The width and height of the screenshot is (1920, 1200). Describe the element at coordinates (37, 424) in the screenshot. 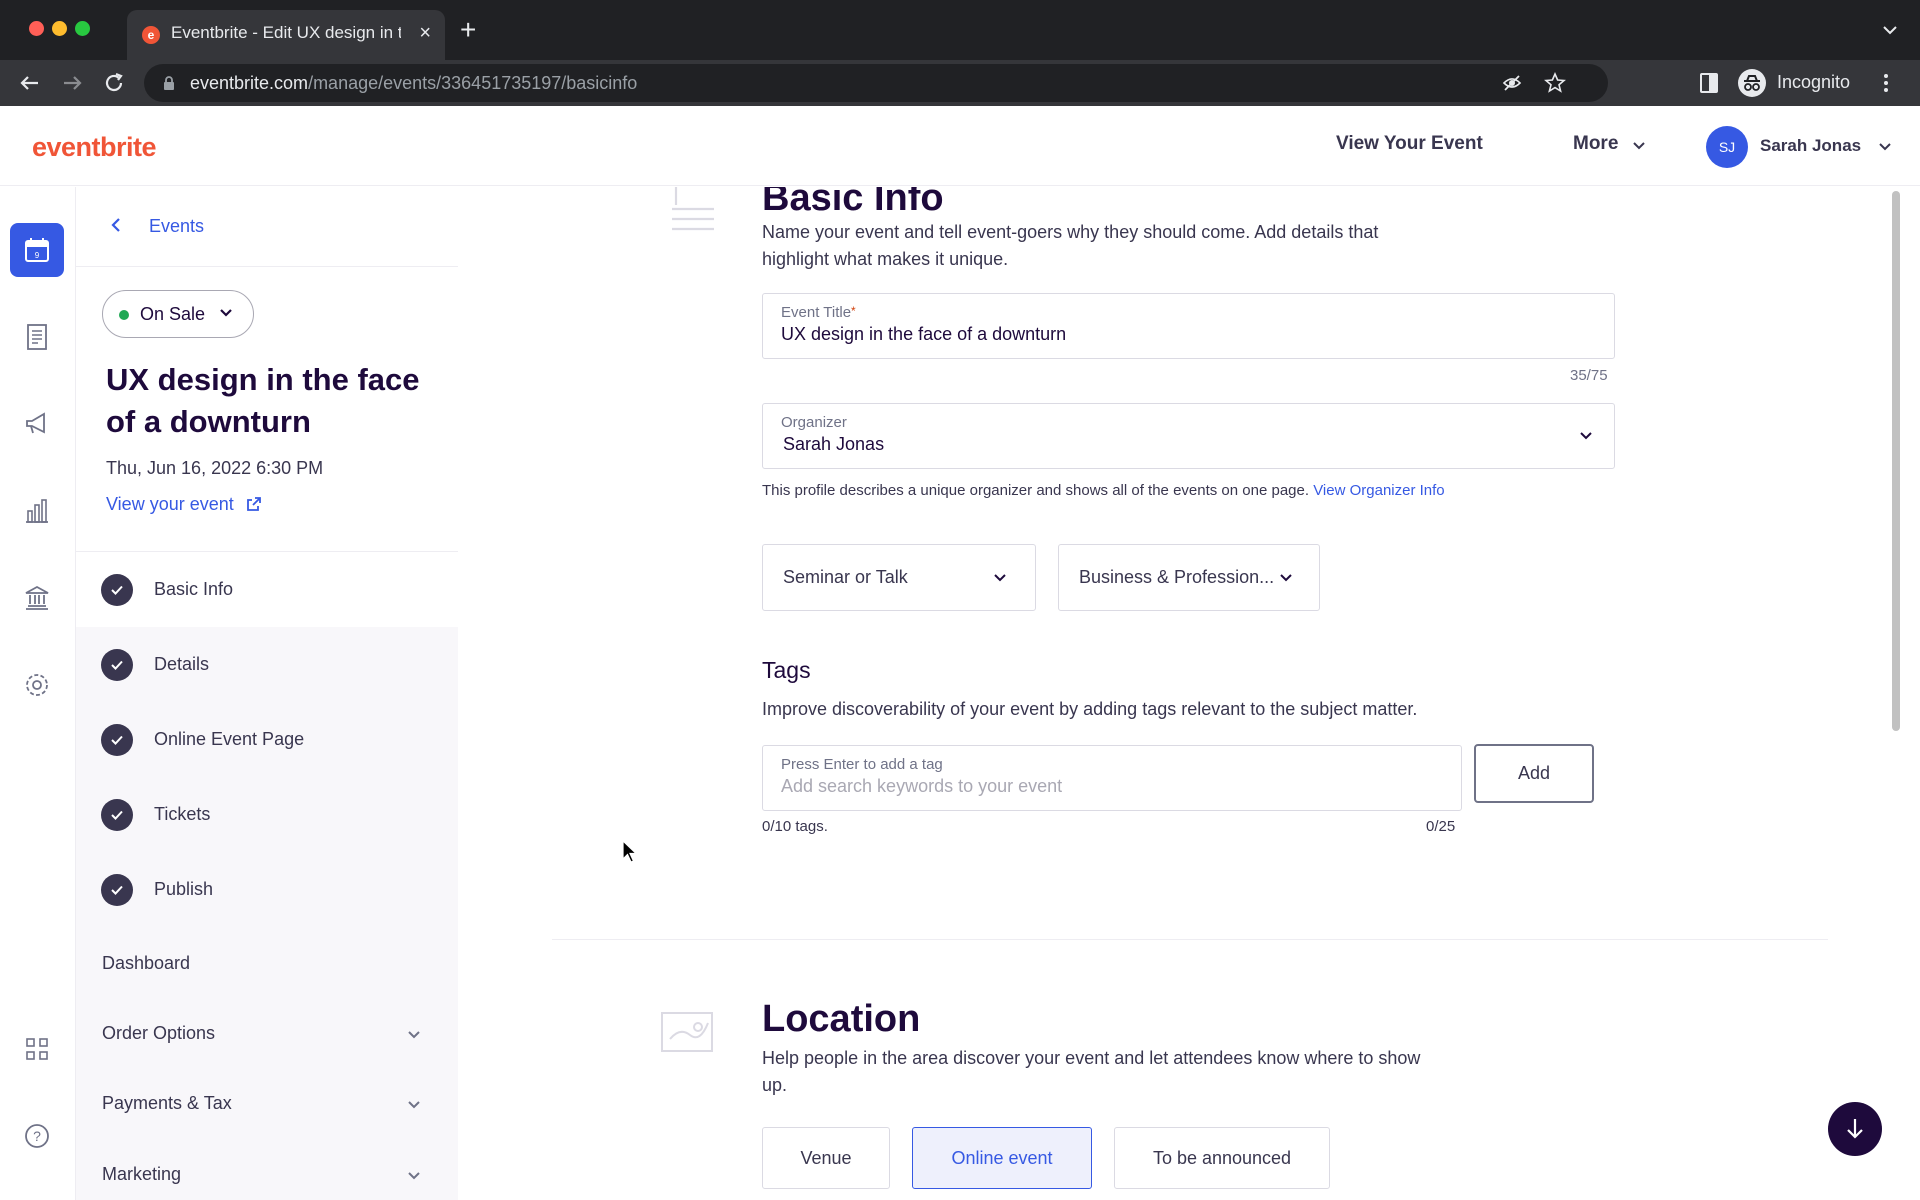

I see `rail-marketing-button` at that location.